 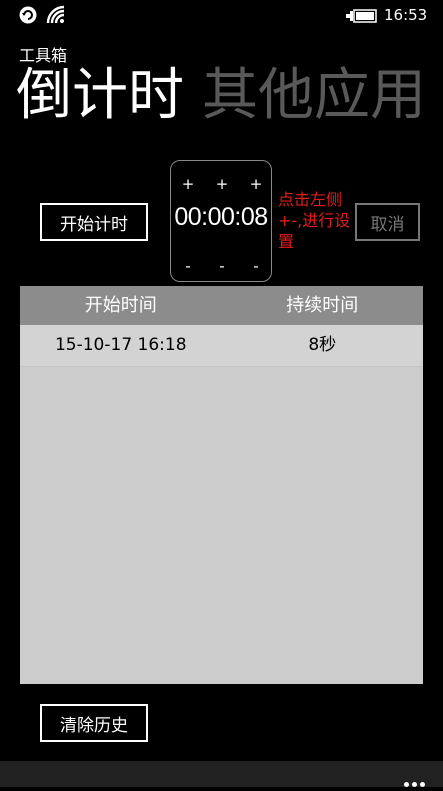 What do you see at coordinates (43, 55) in the screenshot?
I see `app-title: 工具箱` at bounding box center [43, 55].